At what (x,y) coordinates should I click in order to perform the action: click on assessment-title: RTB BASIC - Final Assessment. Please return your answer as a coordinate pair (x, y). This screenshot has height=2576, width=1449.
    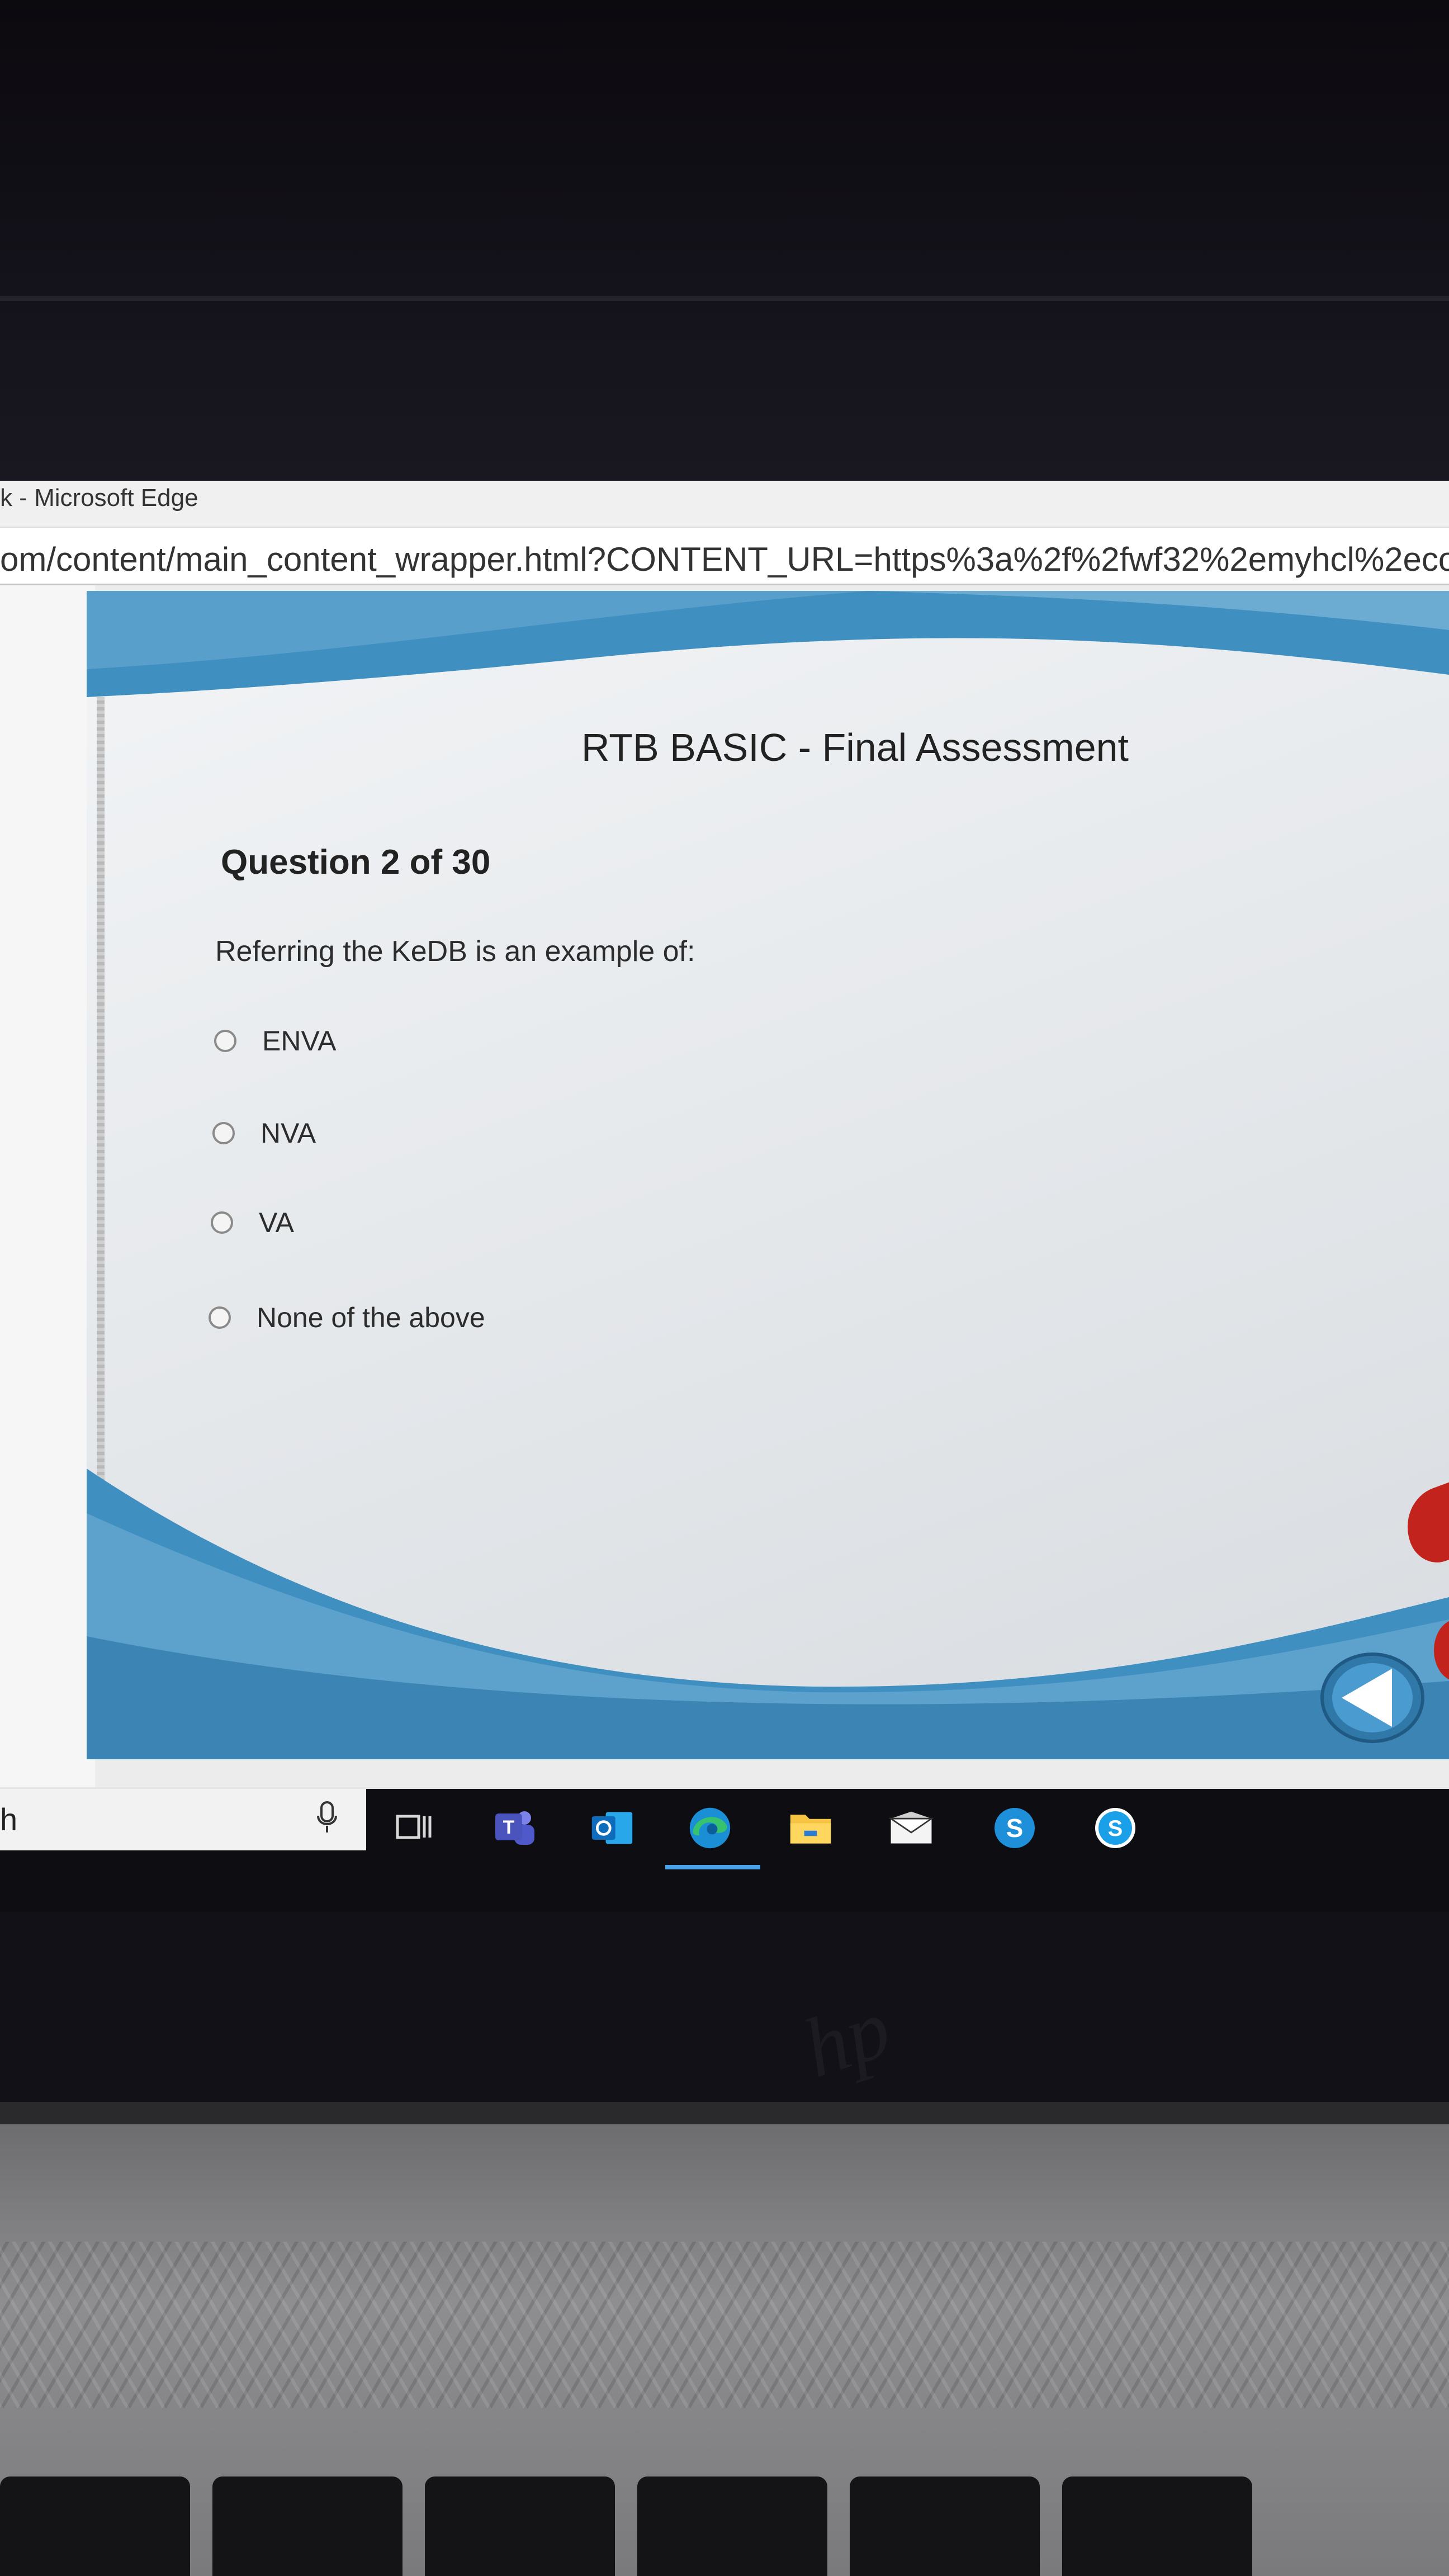
    Looking at the image, I should click on (855, 747).